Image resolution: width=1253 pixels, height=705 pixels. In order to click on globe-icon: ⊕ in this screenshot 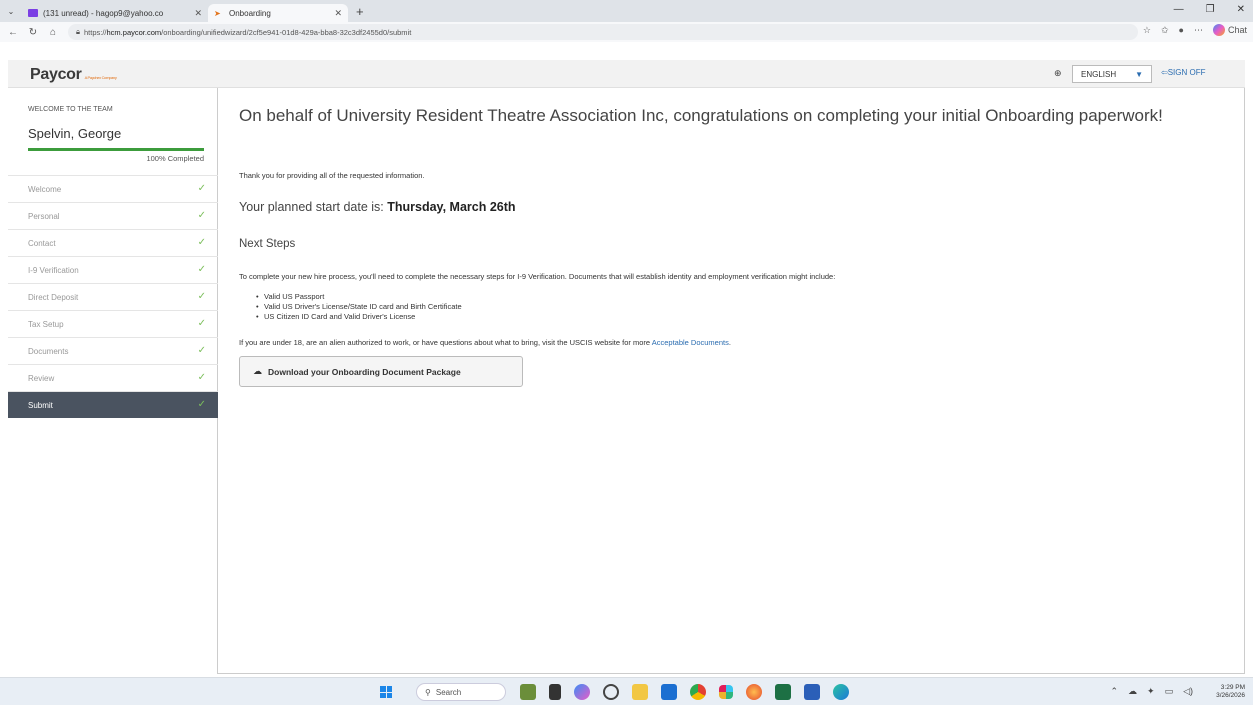, I will do `click(1058, 73)`.